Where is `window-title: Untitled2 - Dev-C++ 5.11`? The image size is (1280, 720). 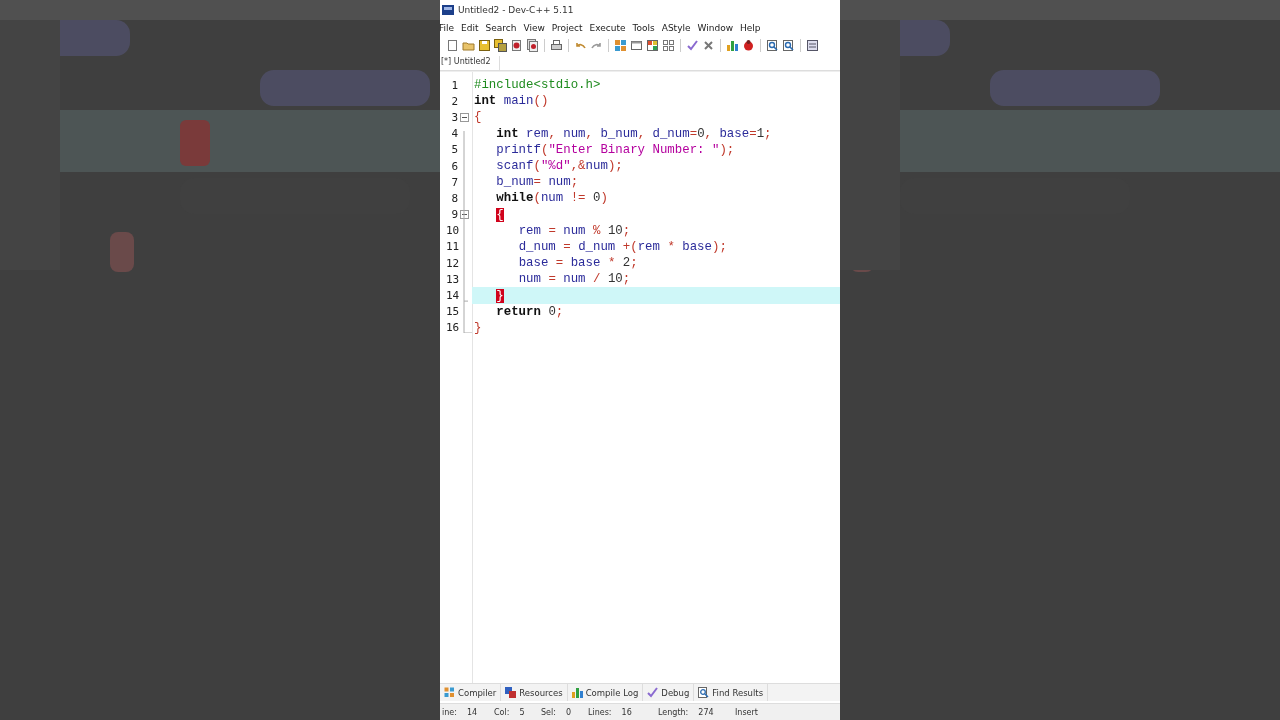
window-title: Untitled2 - Dev-C++ 5.11 is located at coordinates (516, 10).